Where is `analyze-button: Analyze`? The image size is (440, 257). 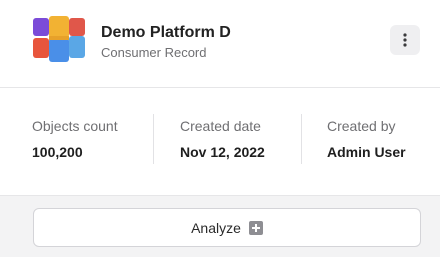
analyze-button: Analyze is located at coordinates (227, 227).